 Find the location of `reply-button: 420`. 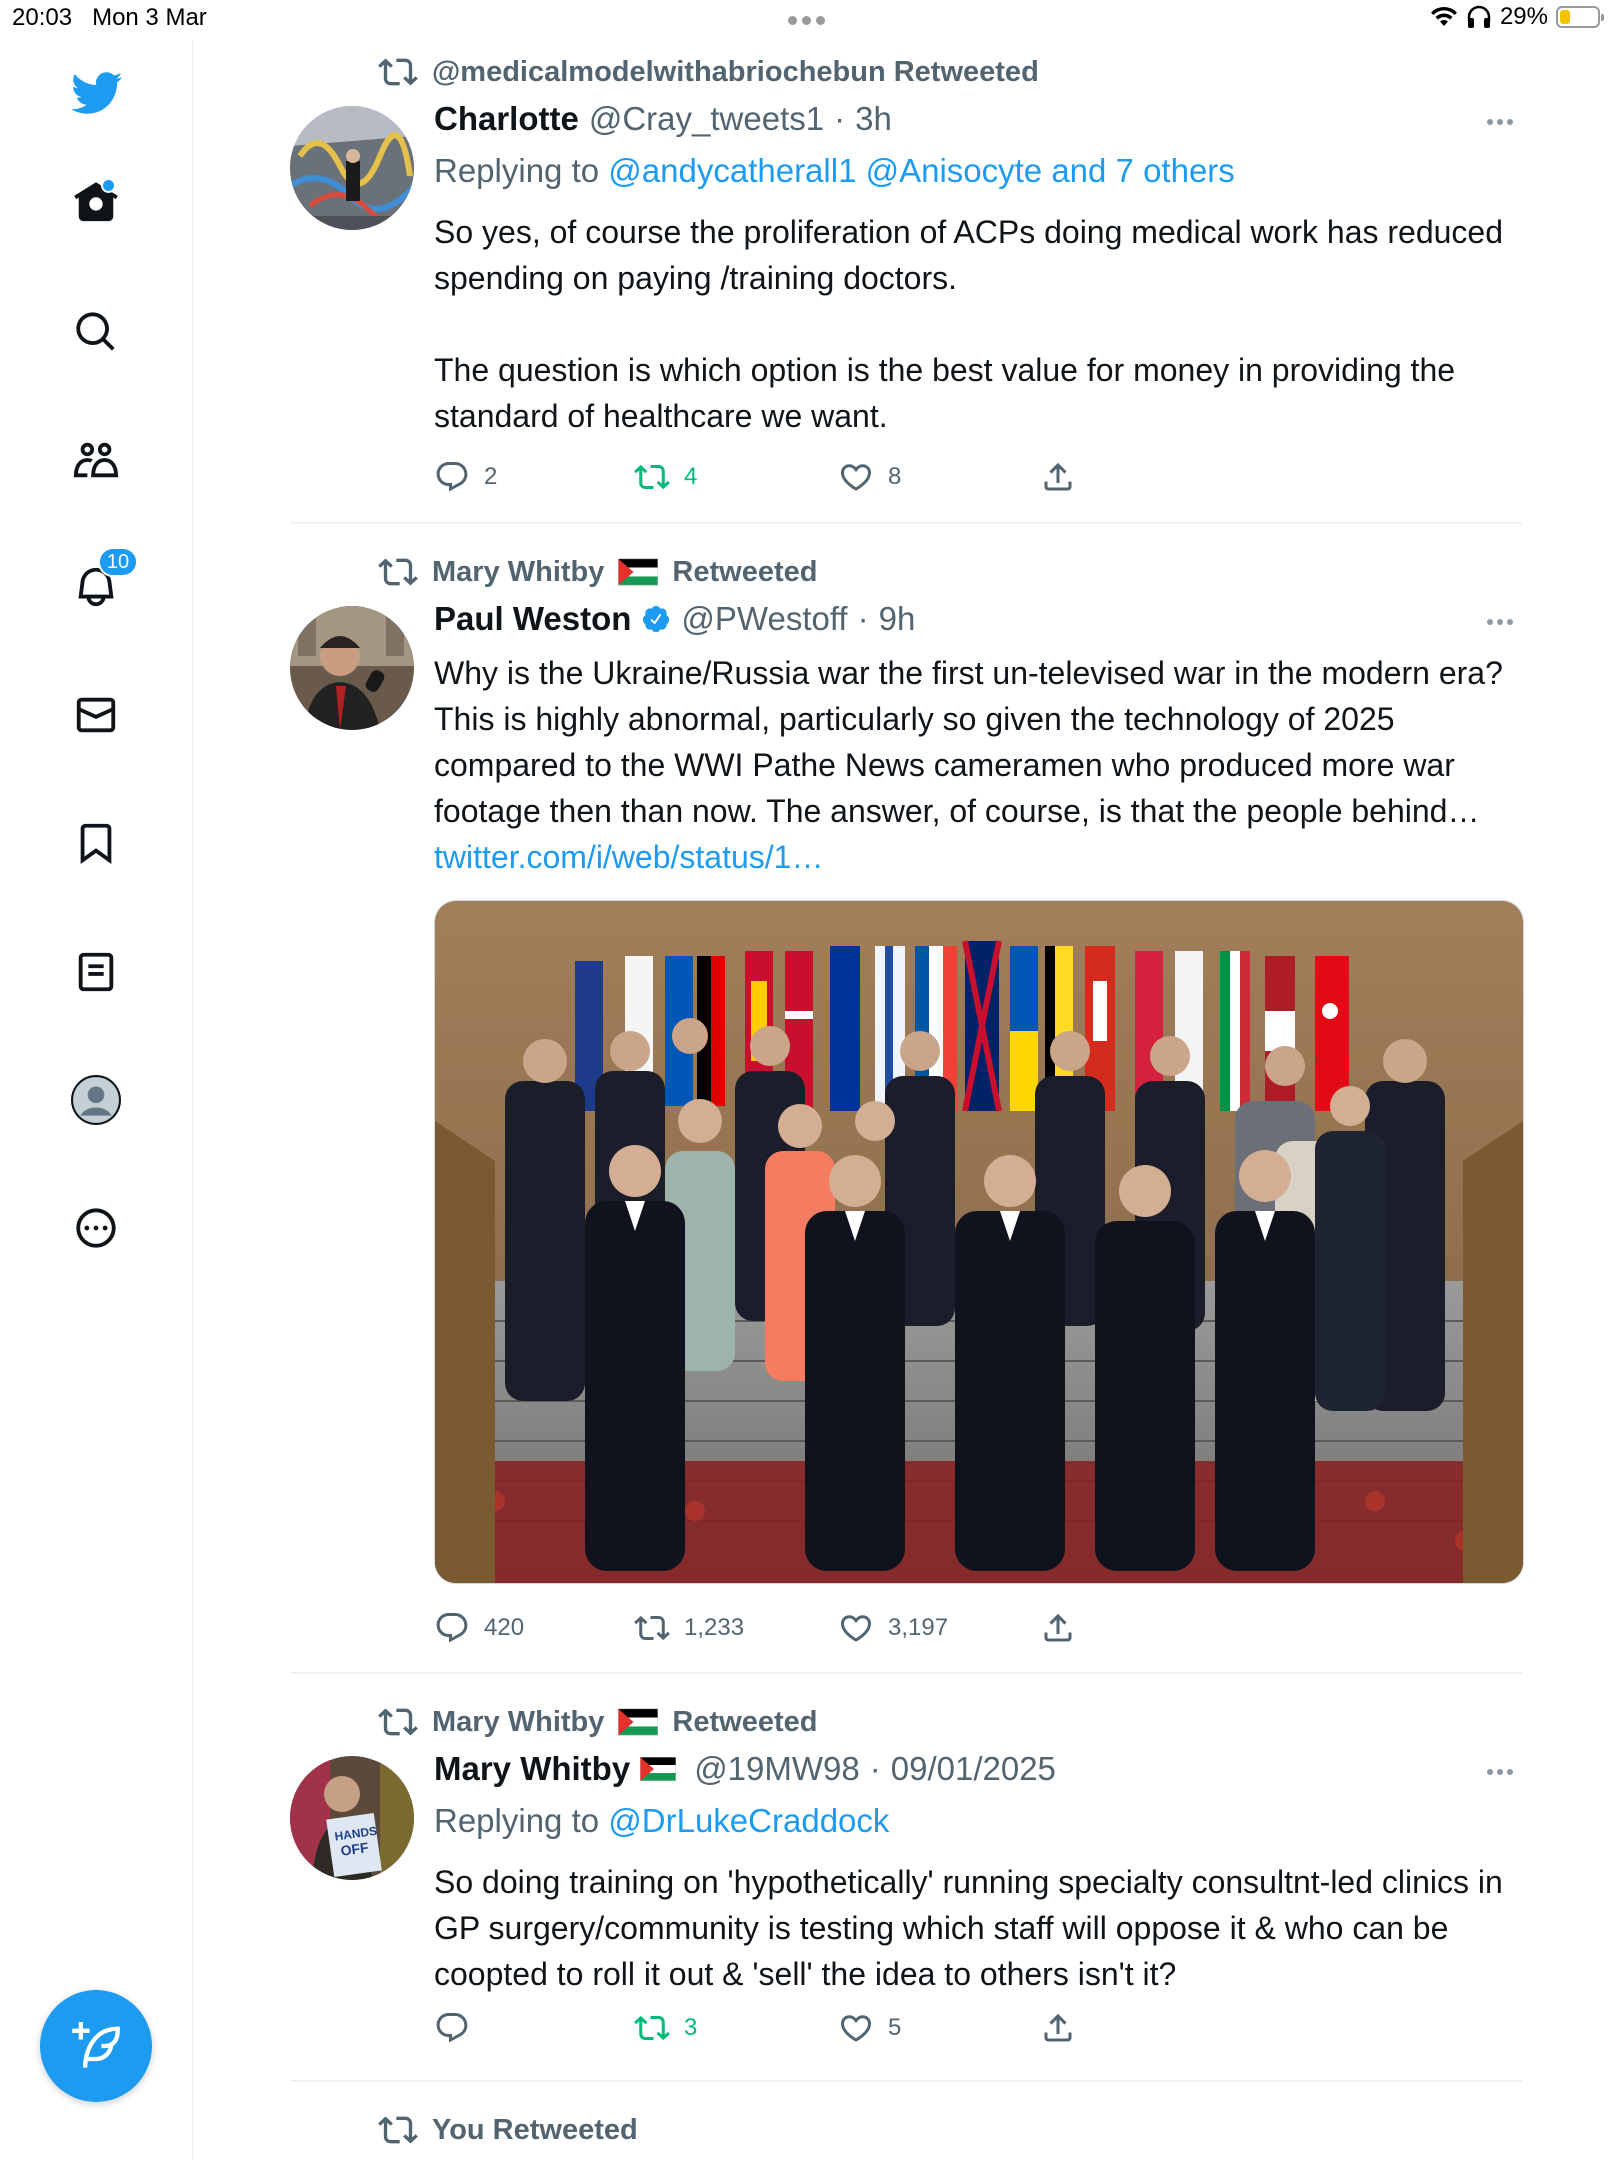

reply-button: 420 is located at coordinates (479, 1628).